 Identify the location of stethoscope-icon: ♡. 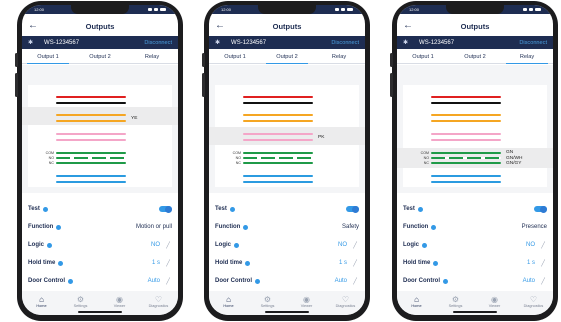
(533, 299).